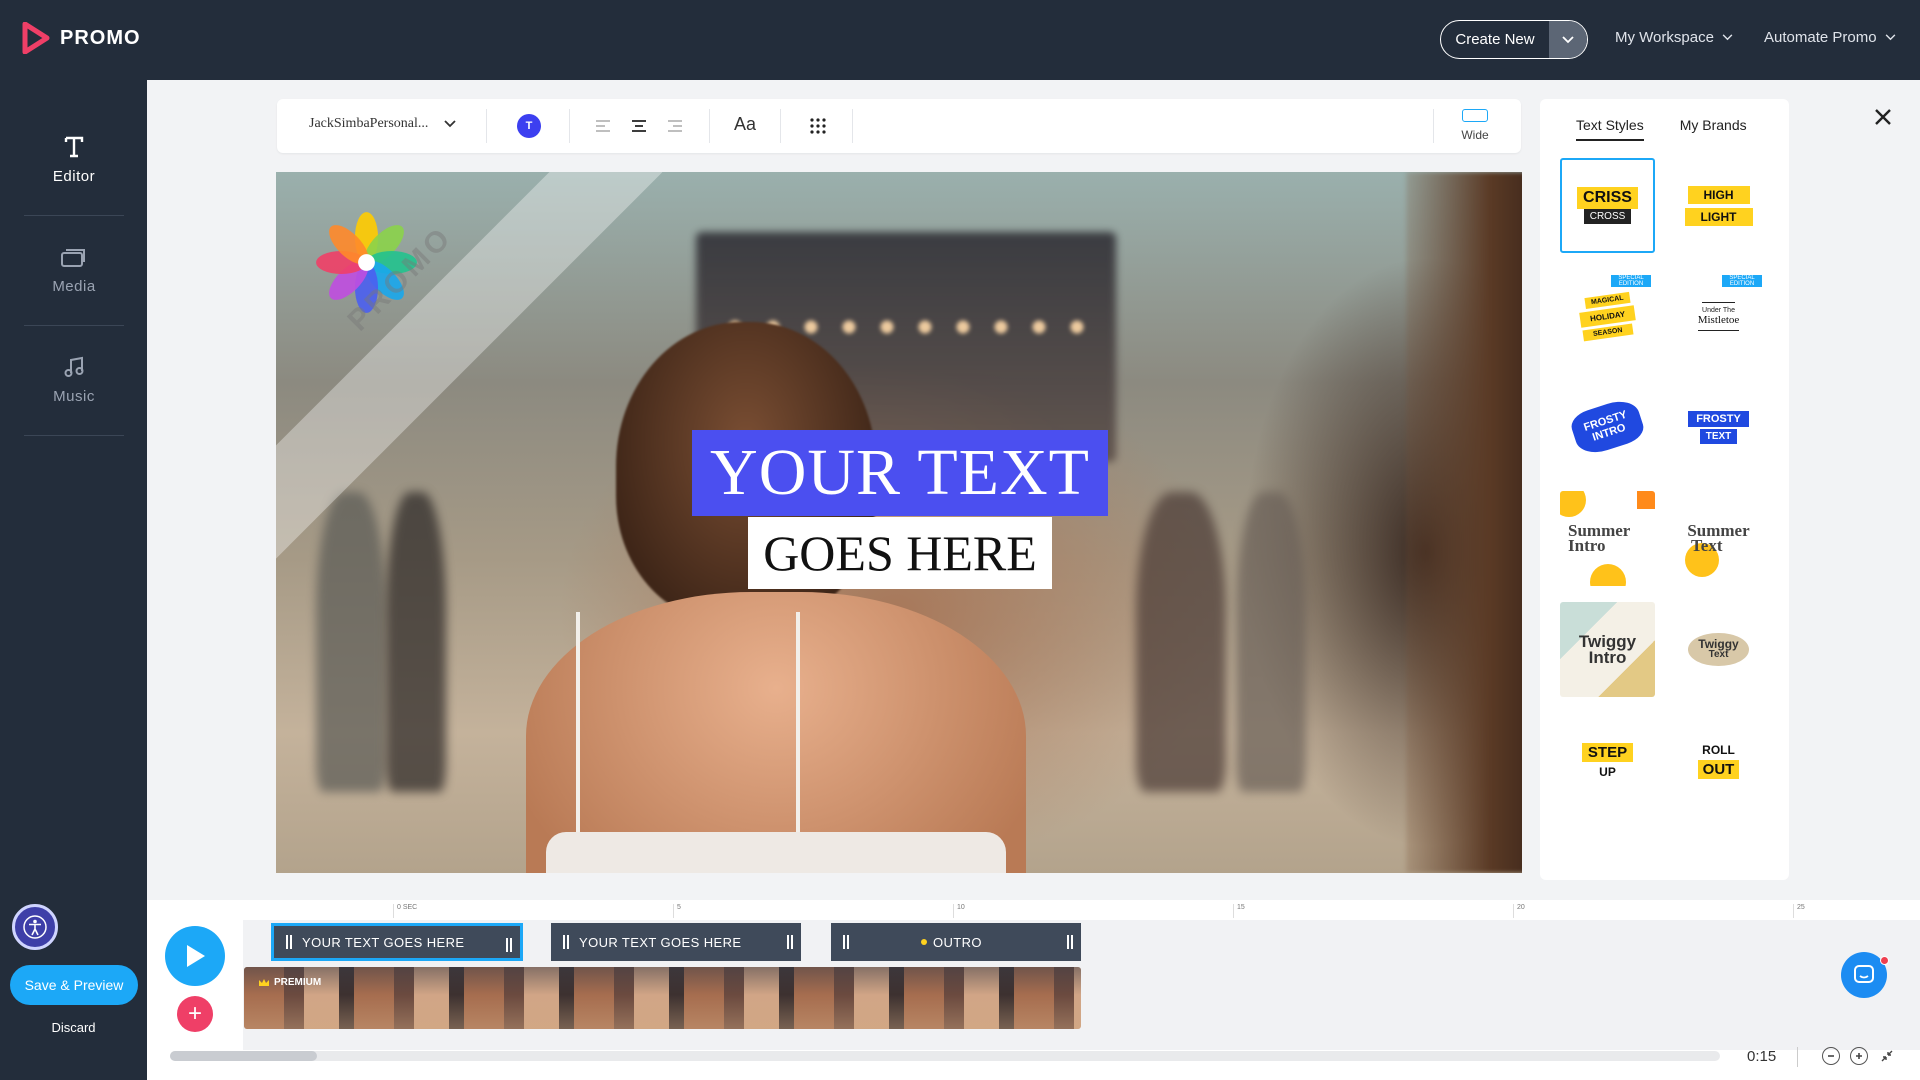 This screenshot has height=1080, width=1920. What do you see at coordinates (1495, 39) in the screenshot?
I see `create-new-label: Create New` at bounding box center [1495, 39].